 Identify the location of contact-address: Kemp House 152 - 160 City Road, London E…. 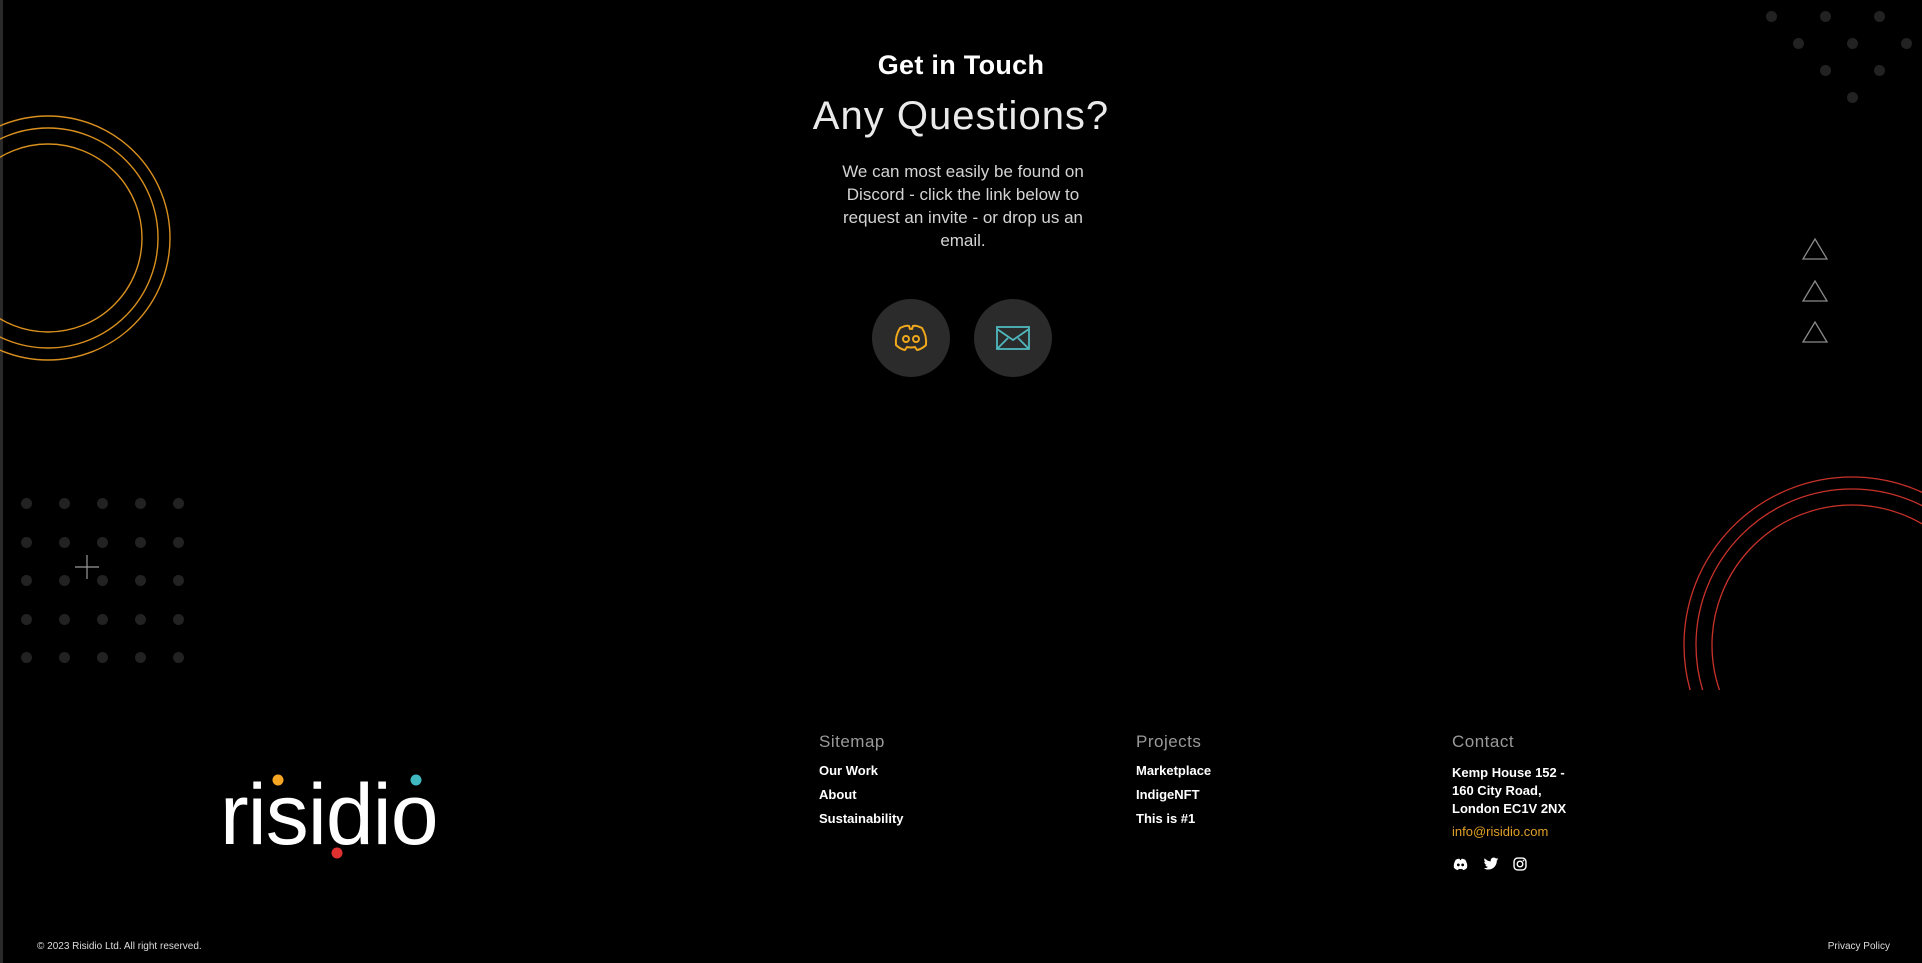
(1509, 791).